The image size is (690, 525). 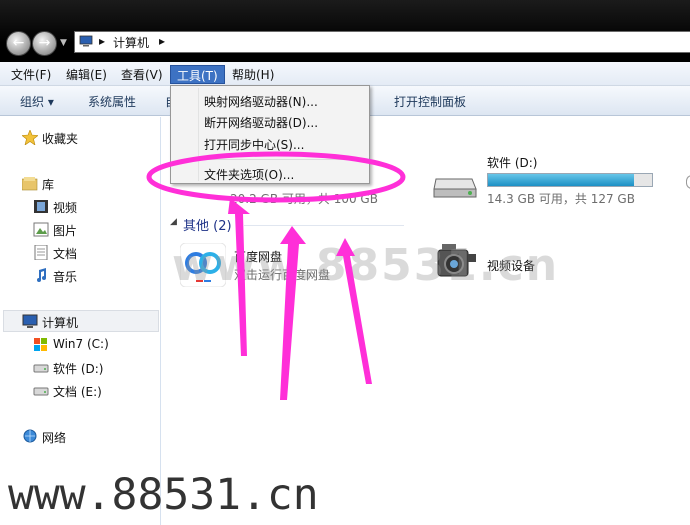 What do you see at coordinates (382, 42) in the screenshot?
I see `address-bar: ▸ 计算机 ▸` at bounding box center [382, 42].